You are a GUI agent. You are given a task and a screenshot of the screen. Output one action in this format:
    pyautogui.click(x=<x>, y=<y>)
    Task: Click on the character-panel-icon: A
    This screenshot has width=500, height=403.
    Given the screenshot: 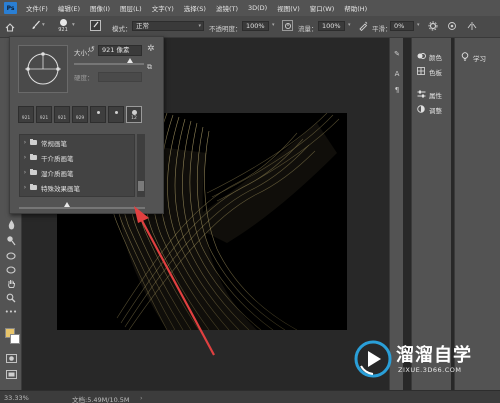 What is the action you would take?
    pyautogui.click(x=398, y=74)
    